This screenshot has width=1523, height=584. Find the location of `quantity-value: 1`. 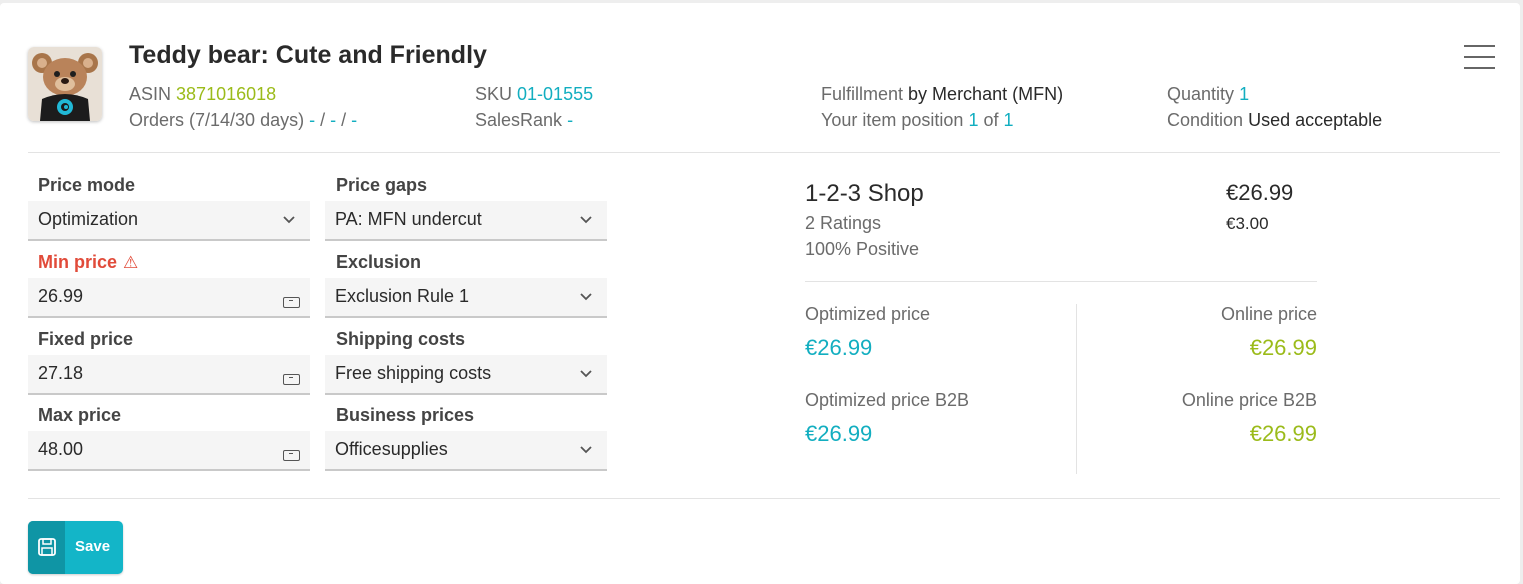

quantity-value: 1 is located at coordinates (1244, 94).